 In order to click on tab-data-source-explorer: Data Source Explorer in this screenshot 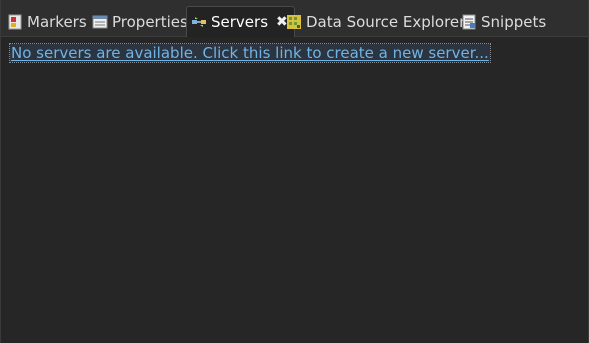, I will do `click(375, 21)`.